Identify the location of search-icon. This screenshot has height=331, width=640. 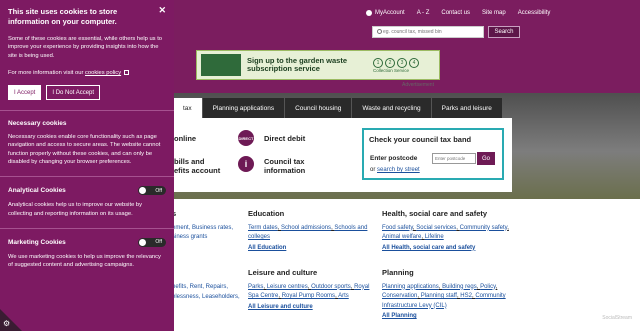
(379, 31).